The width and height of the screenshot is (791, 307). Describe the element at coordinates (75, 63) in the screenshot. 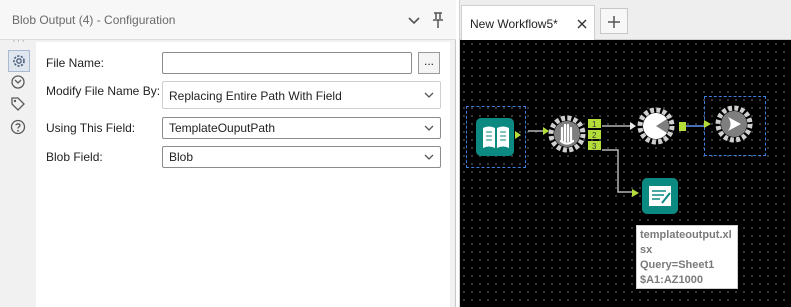

I see `file-name-label: File Name:` at that location.